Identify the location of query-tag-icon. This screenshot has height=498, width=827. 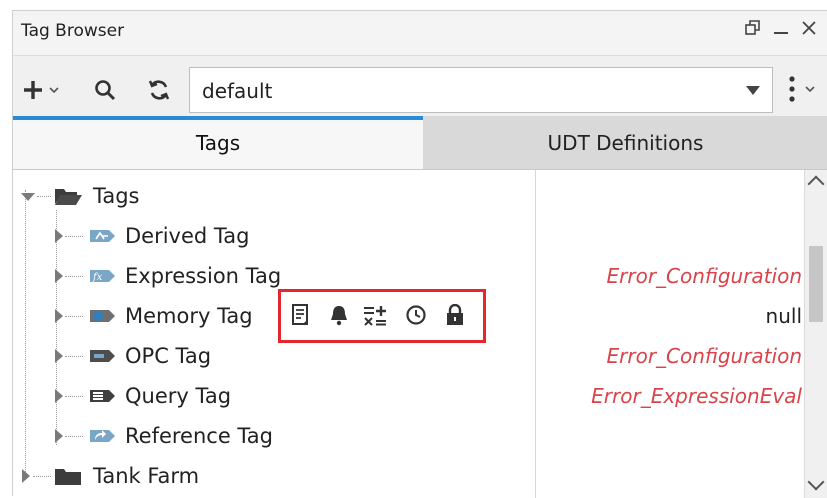
(102, 396).